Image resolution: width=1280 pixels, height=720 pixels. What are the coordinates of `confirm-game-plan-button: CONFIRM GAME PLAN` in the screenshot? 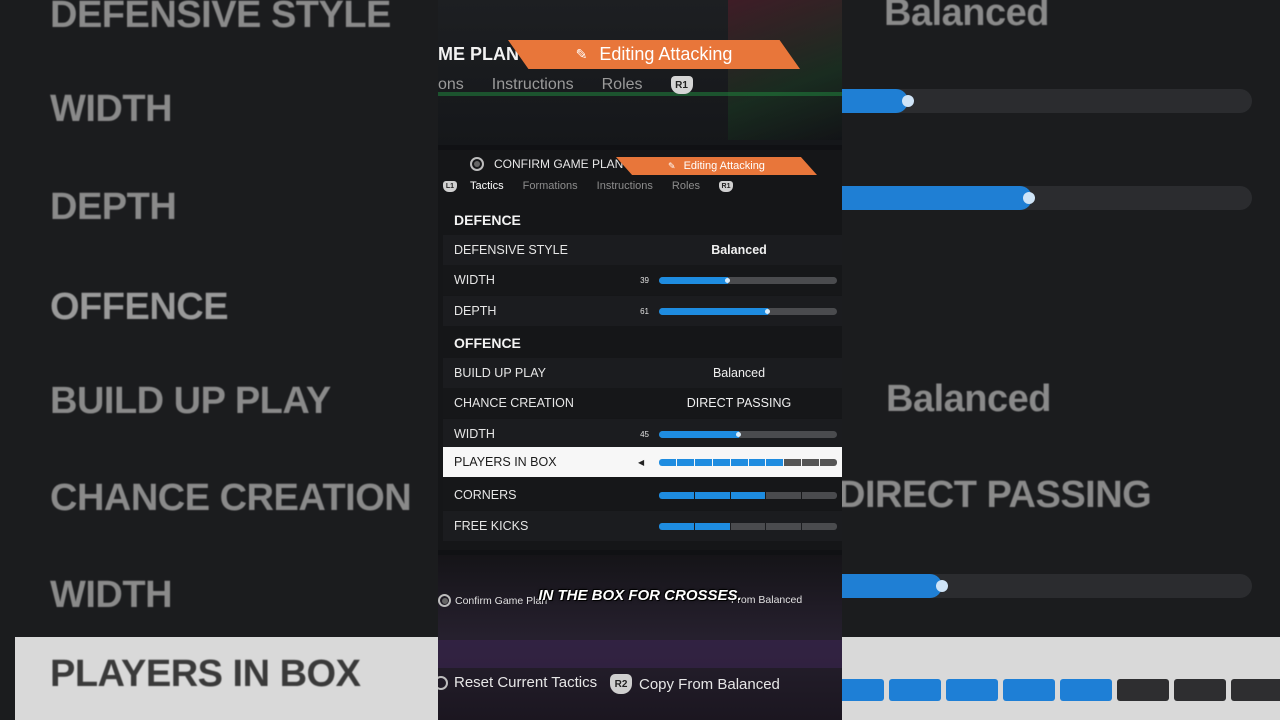 It's located at (546, 164).